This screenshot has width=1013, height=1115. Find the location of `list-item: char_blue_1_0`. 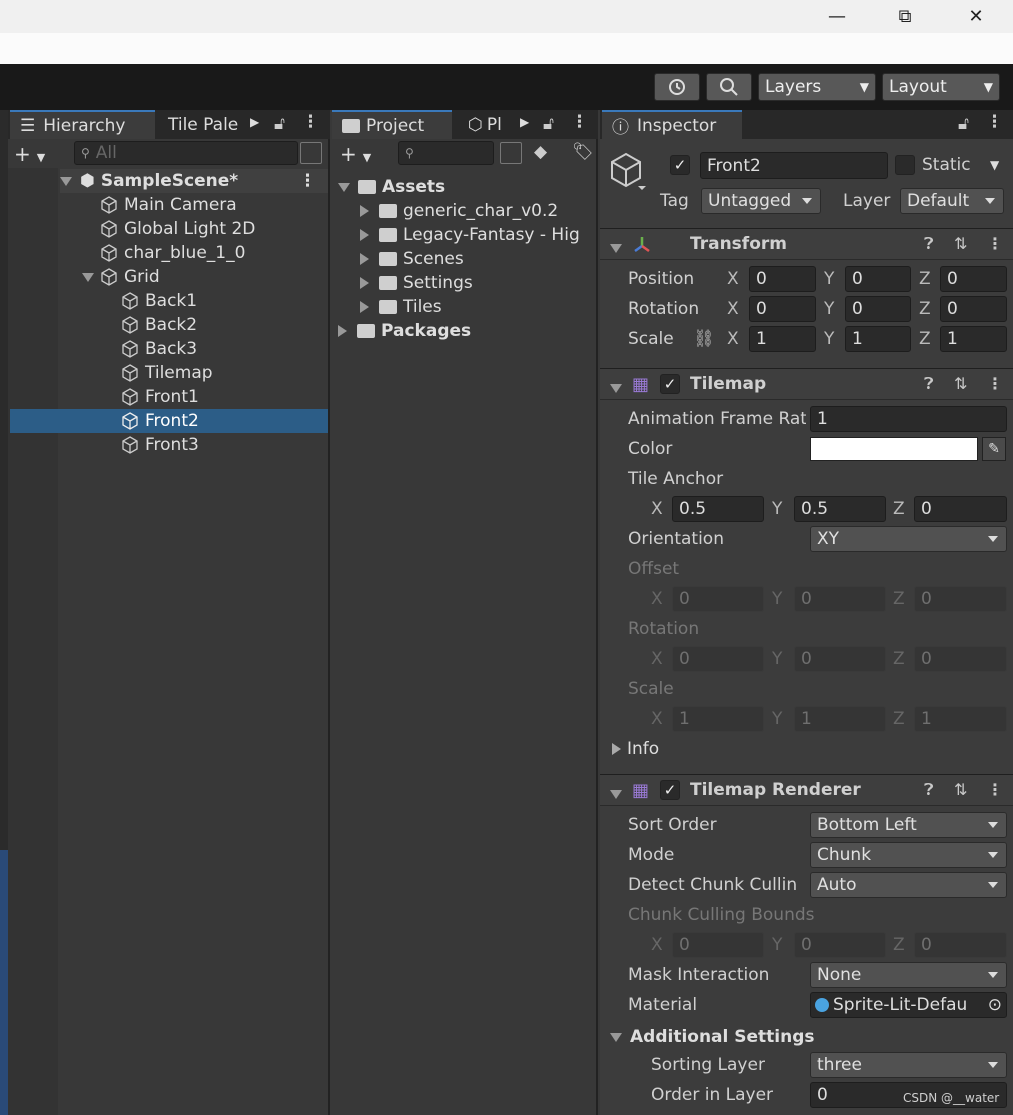

list-item: char_blue_1_0 is located at coordinates (172, 253).